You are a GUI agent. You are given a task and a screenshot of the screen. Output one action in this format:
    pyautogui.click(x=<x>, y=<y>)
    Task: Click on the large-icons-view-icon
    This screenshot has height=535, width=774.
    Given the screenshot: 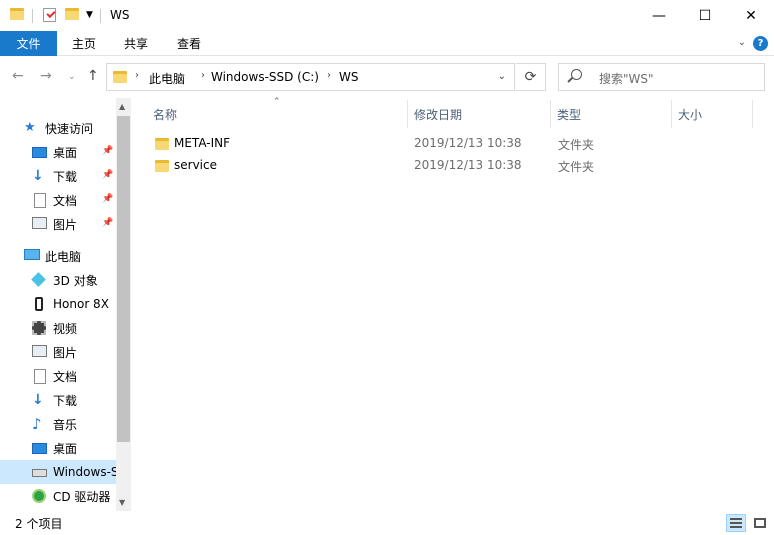 What is the action you would take?
    pyautogui.click(x=760, y=523)
    